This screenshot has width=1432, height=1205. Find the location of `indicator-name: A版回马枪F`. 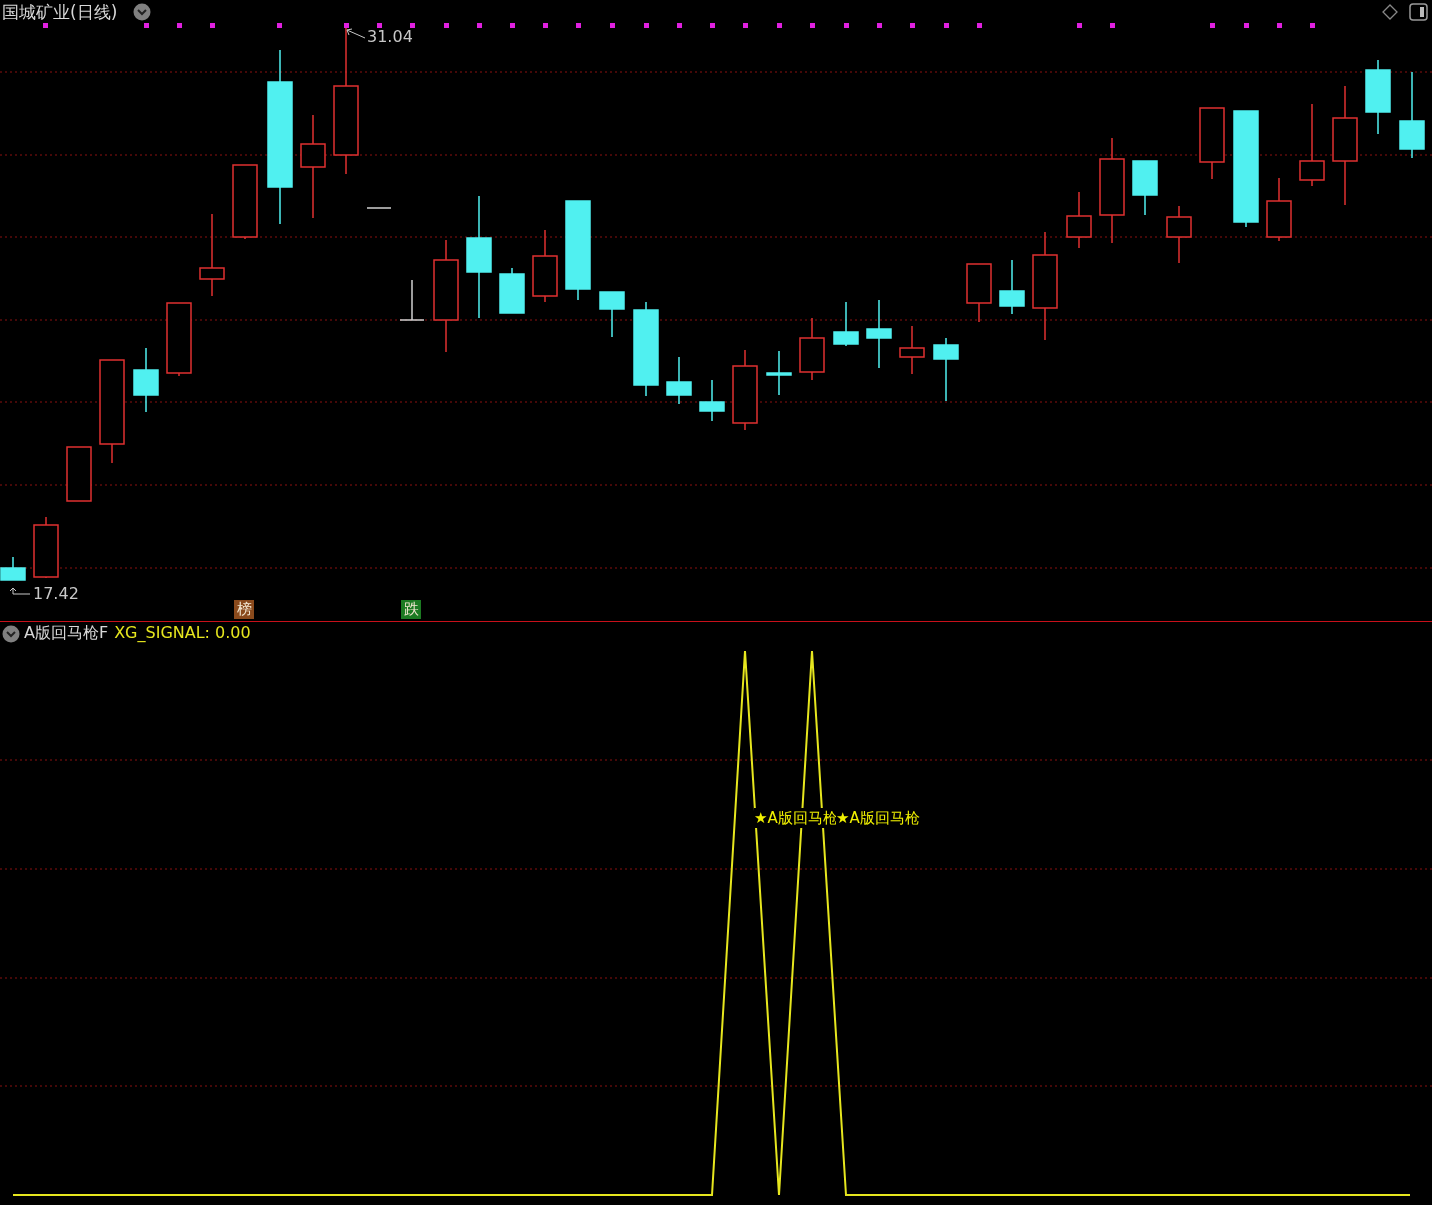

indicator-name: A版回马枪F is located at coordinates (66, 633).